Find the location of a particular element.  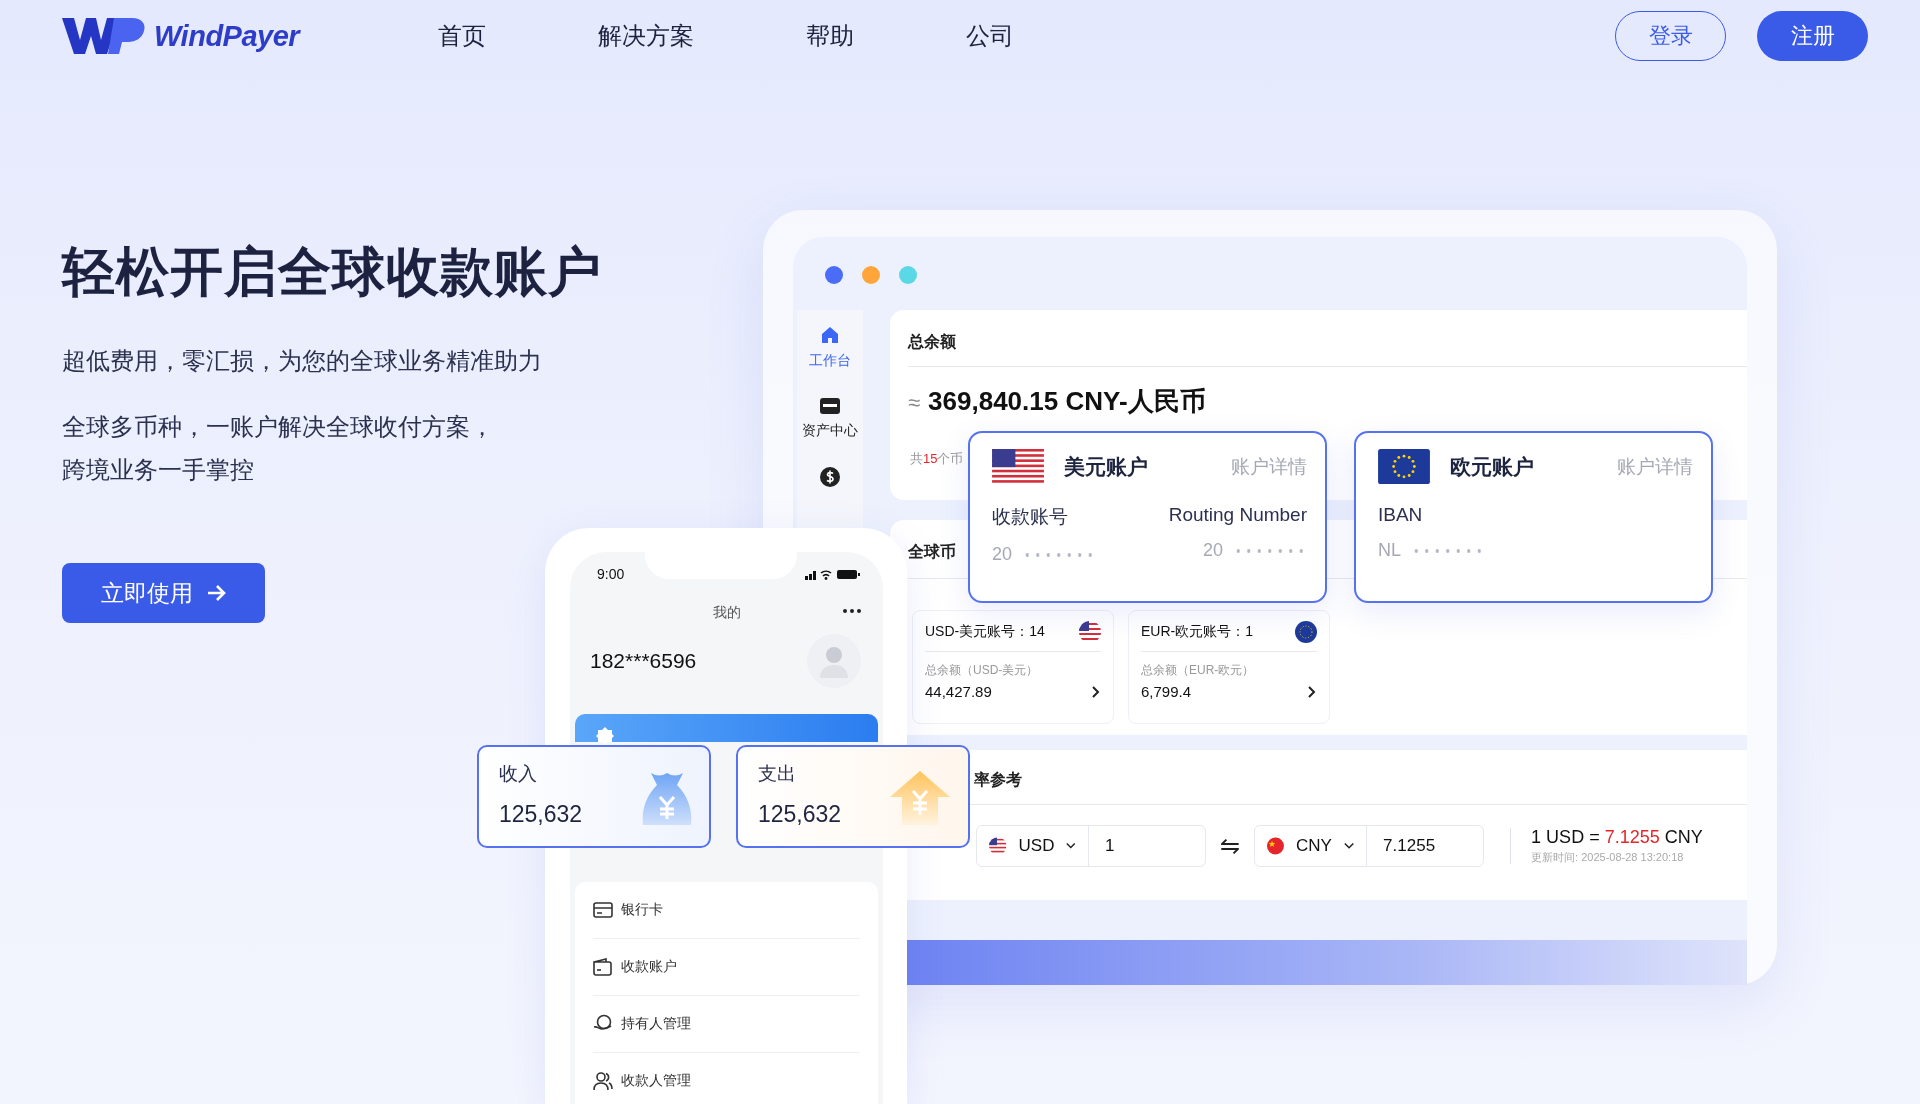

status-time: 9:00 is located at coordinates (611, 574).